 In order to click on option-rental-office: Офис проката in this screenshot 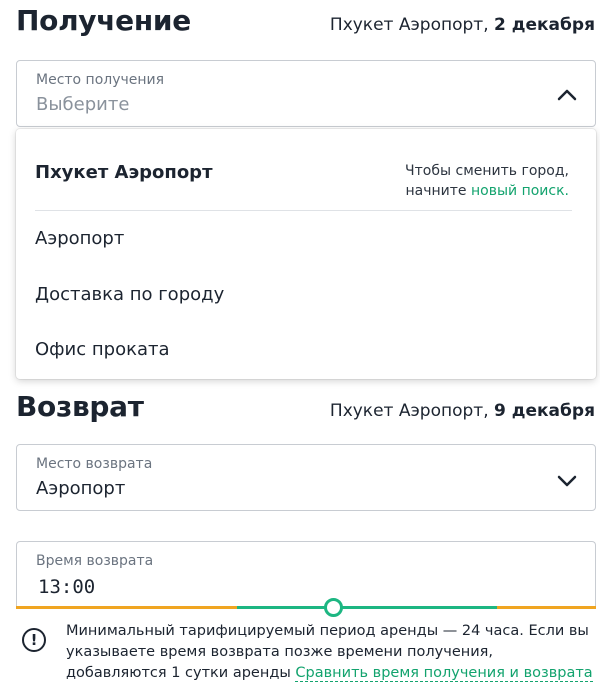, I will do `click(102, 349)`.